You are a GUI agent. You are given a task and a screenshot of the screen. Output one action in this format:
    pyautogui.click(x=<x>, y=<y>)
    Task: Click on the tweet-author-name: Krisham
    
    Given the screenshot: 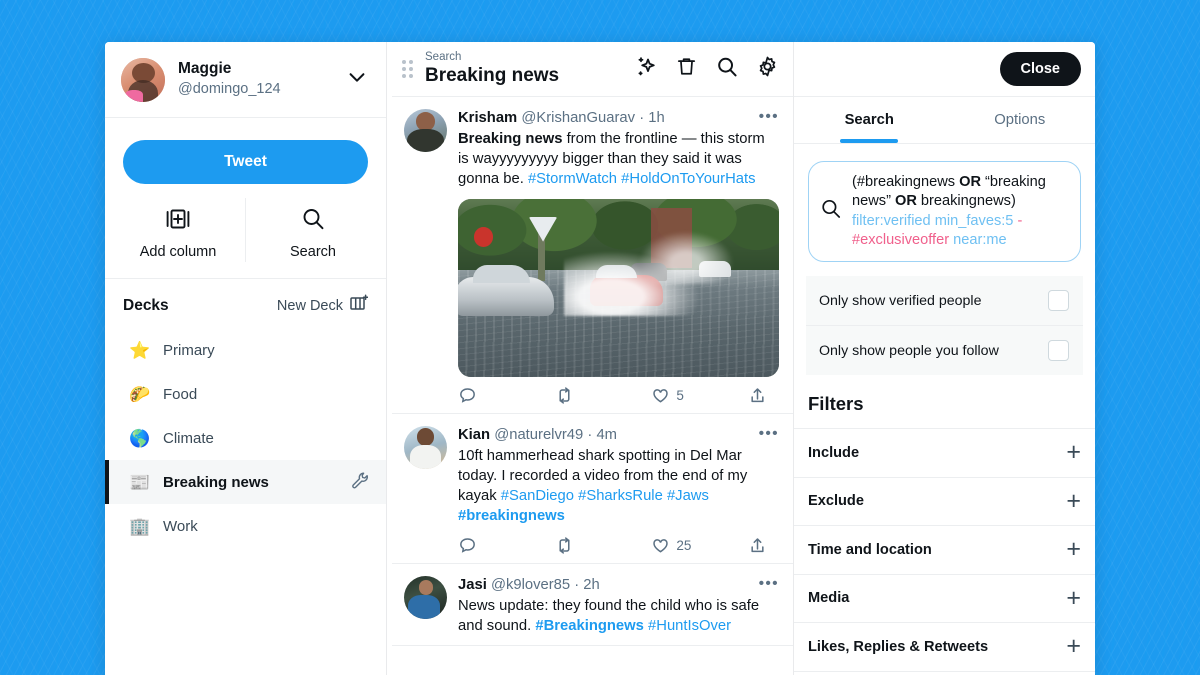 What is the action you would take?
    pyautogui.click(x=487, y=118)
    